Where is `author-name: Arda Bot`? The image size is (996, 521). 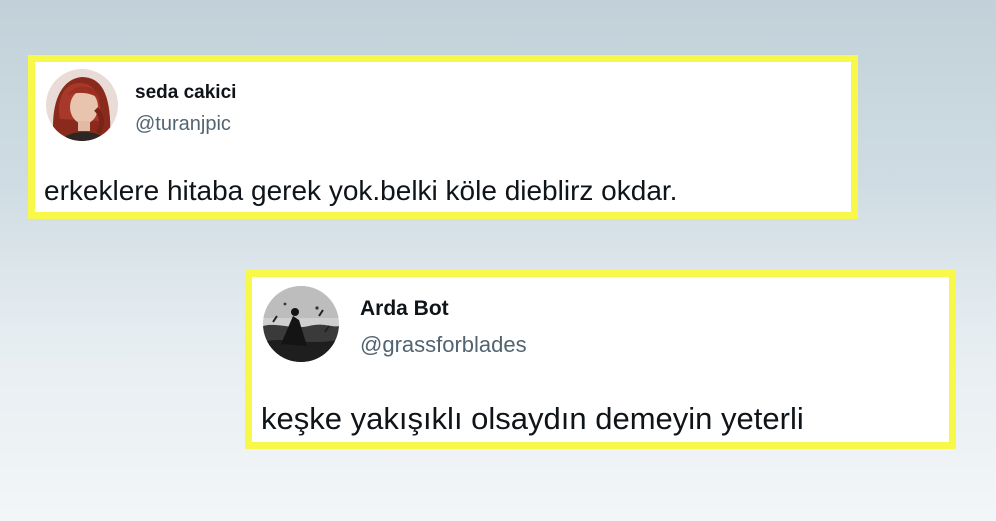
author-name: Arda Bot is located at coordinates (404, 309).